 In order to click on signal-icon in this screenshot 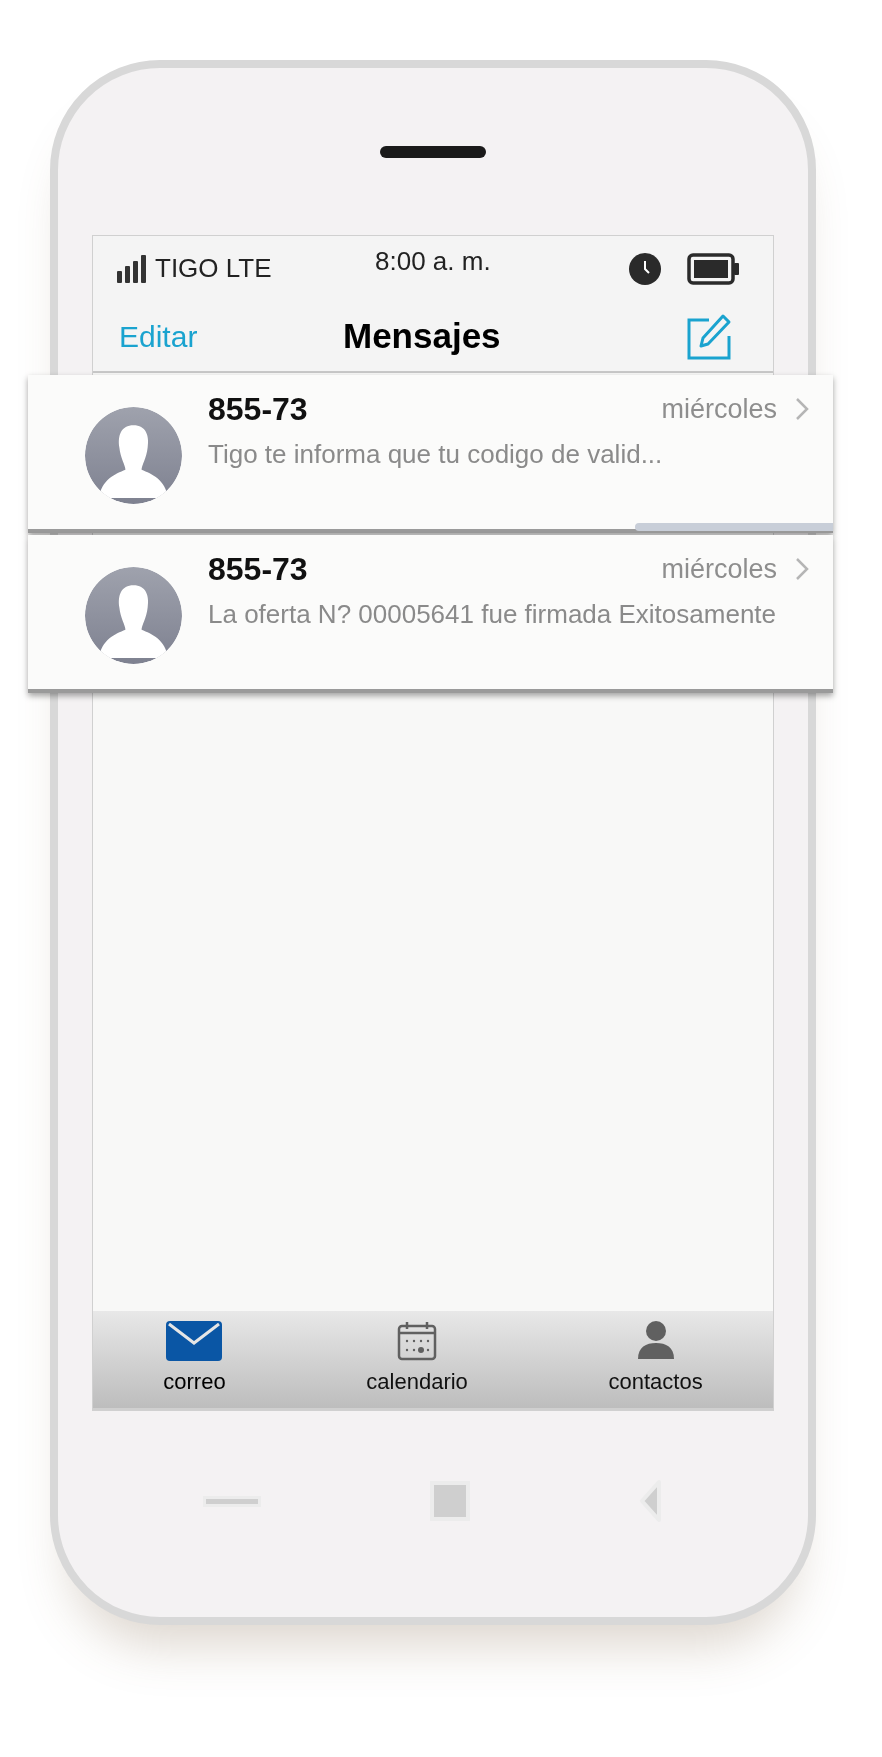, I will do `click(132, 268)`.